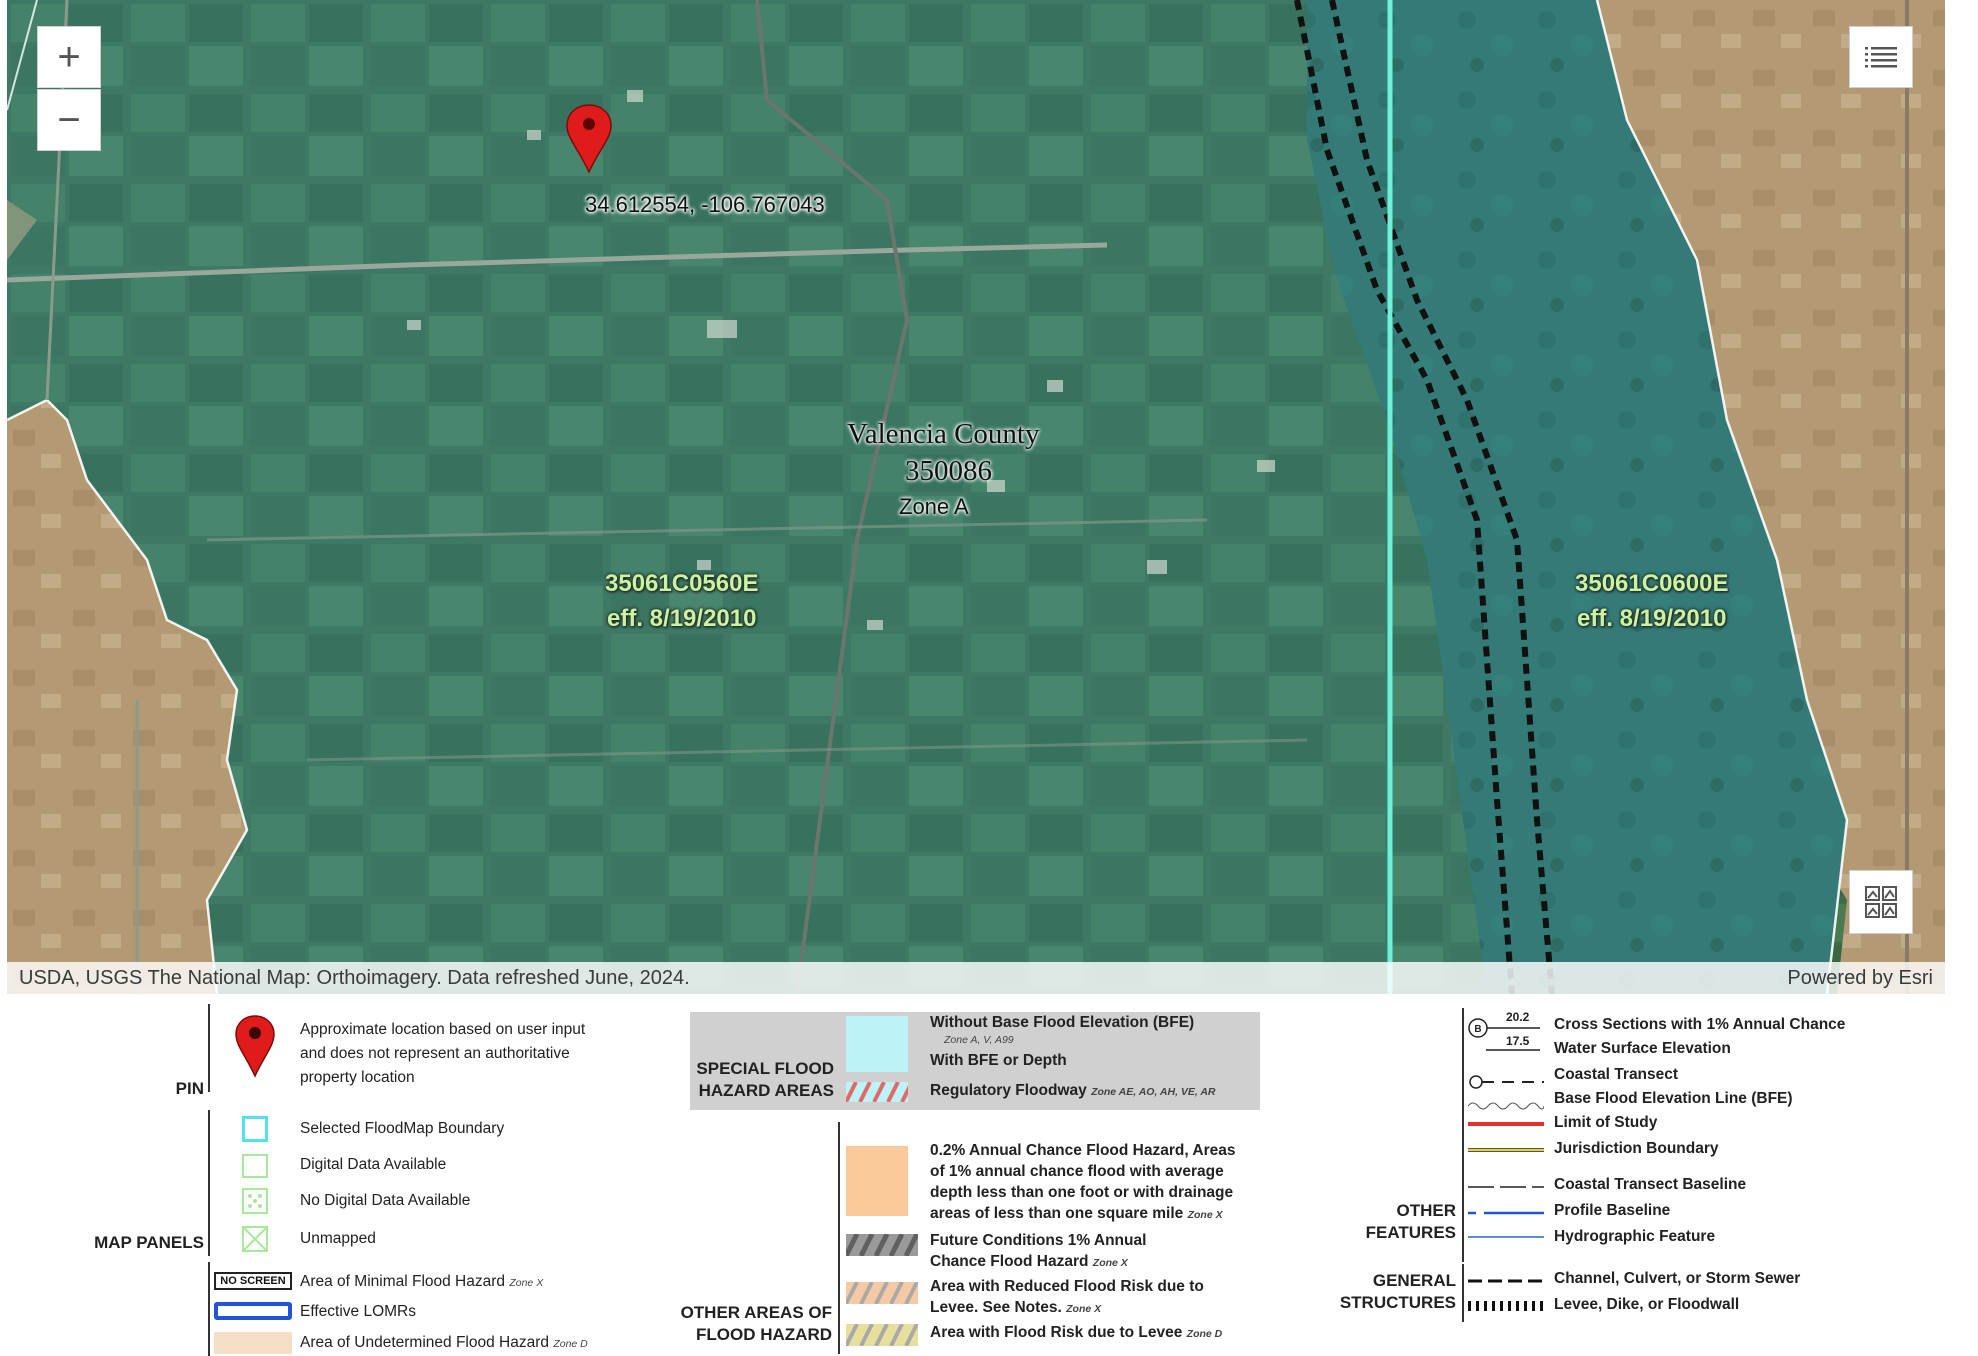 This screenshot has height=1356, width=1978. I want to click on label-line: areas of less than one square mile, so click(1057, 1213).